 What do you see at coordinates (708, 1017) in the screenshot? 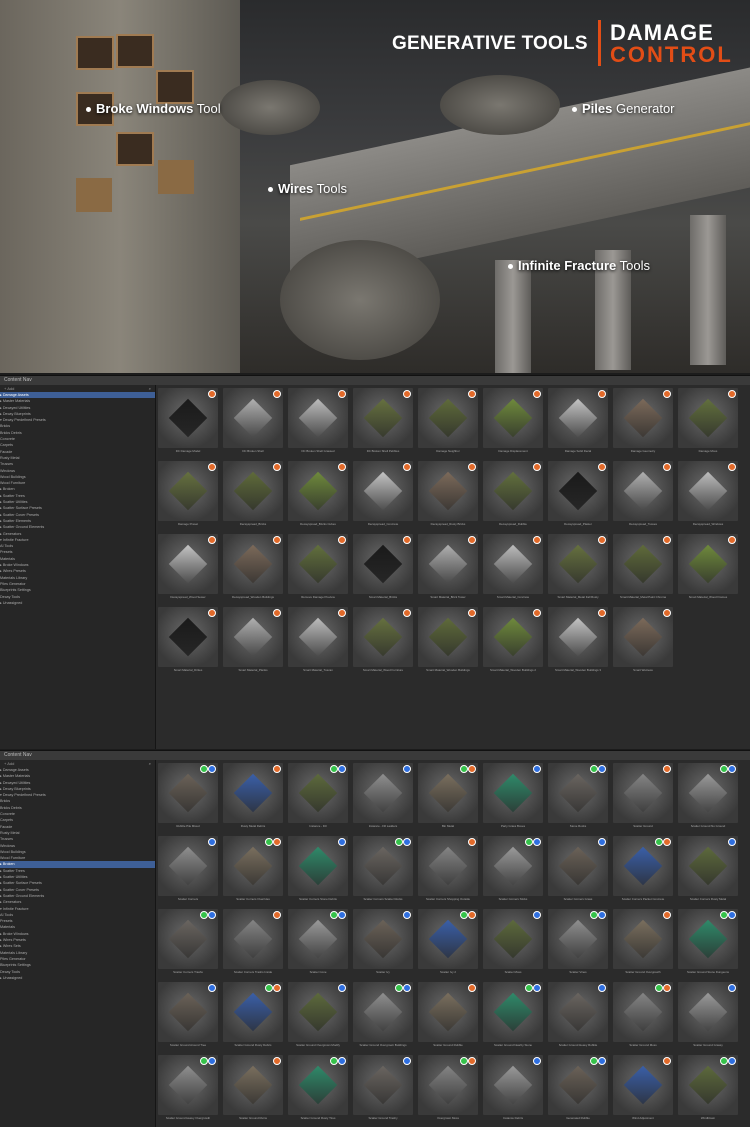
I see `asset-tile: Scatter Ground Grassy` at bounding box center [708, 1017].